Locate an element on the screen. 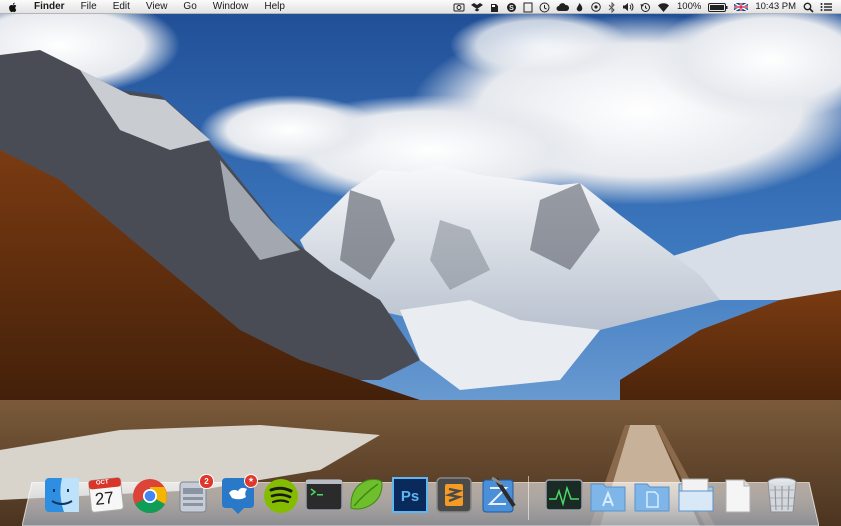 The height and width of the screenshot is (526, 841). dock-item-applications is located at coordinates (608, 495).